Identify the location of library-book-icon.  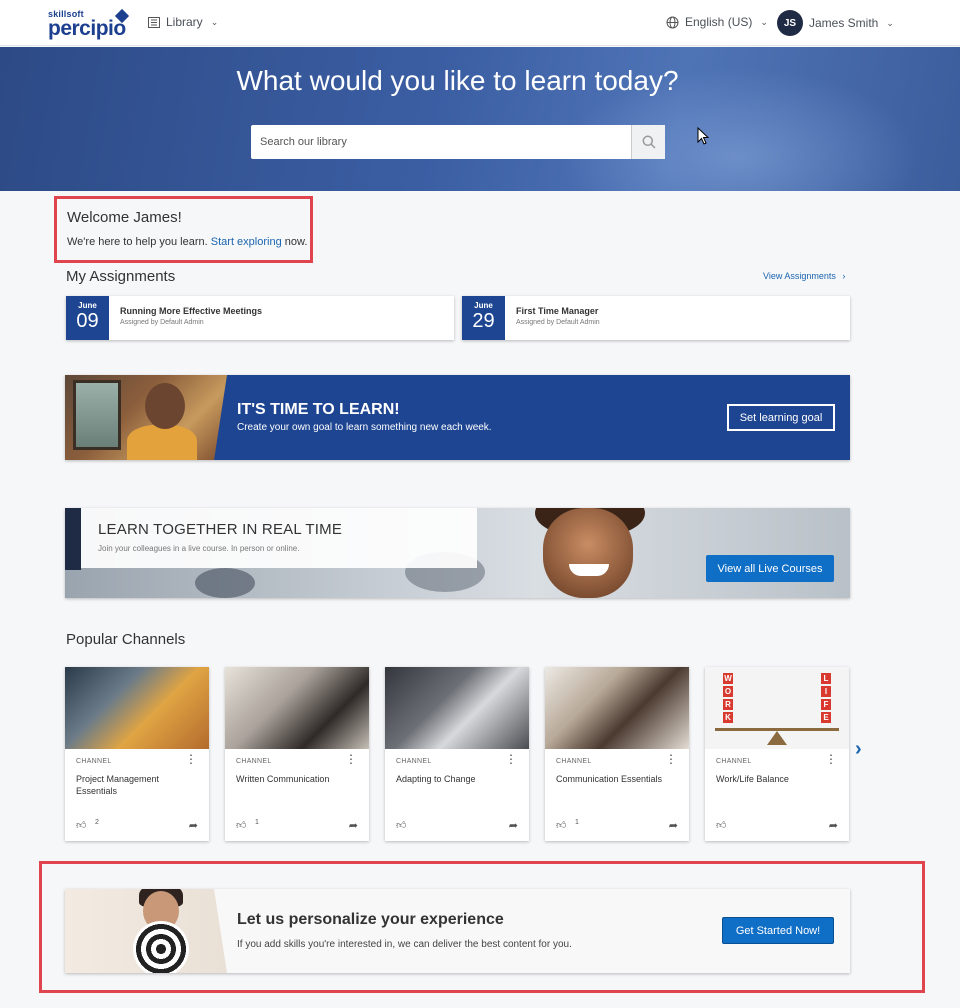
(154, 22).